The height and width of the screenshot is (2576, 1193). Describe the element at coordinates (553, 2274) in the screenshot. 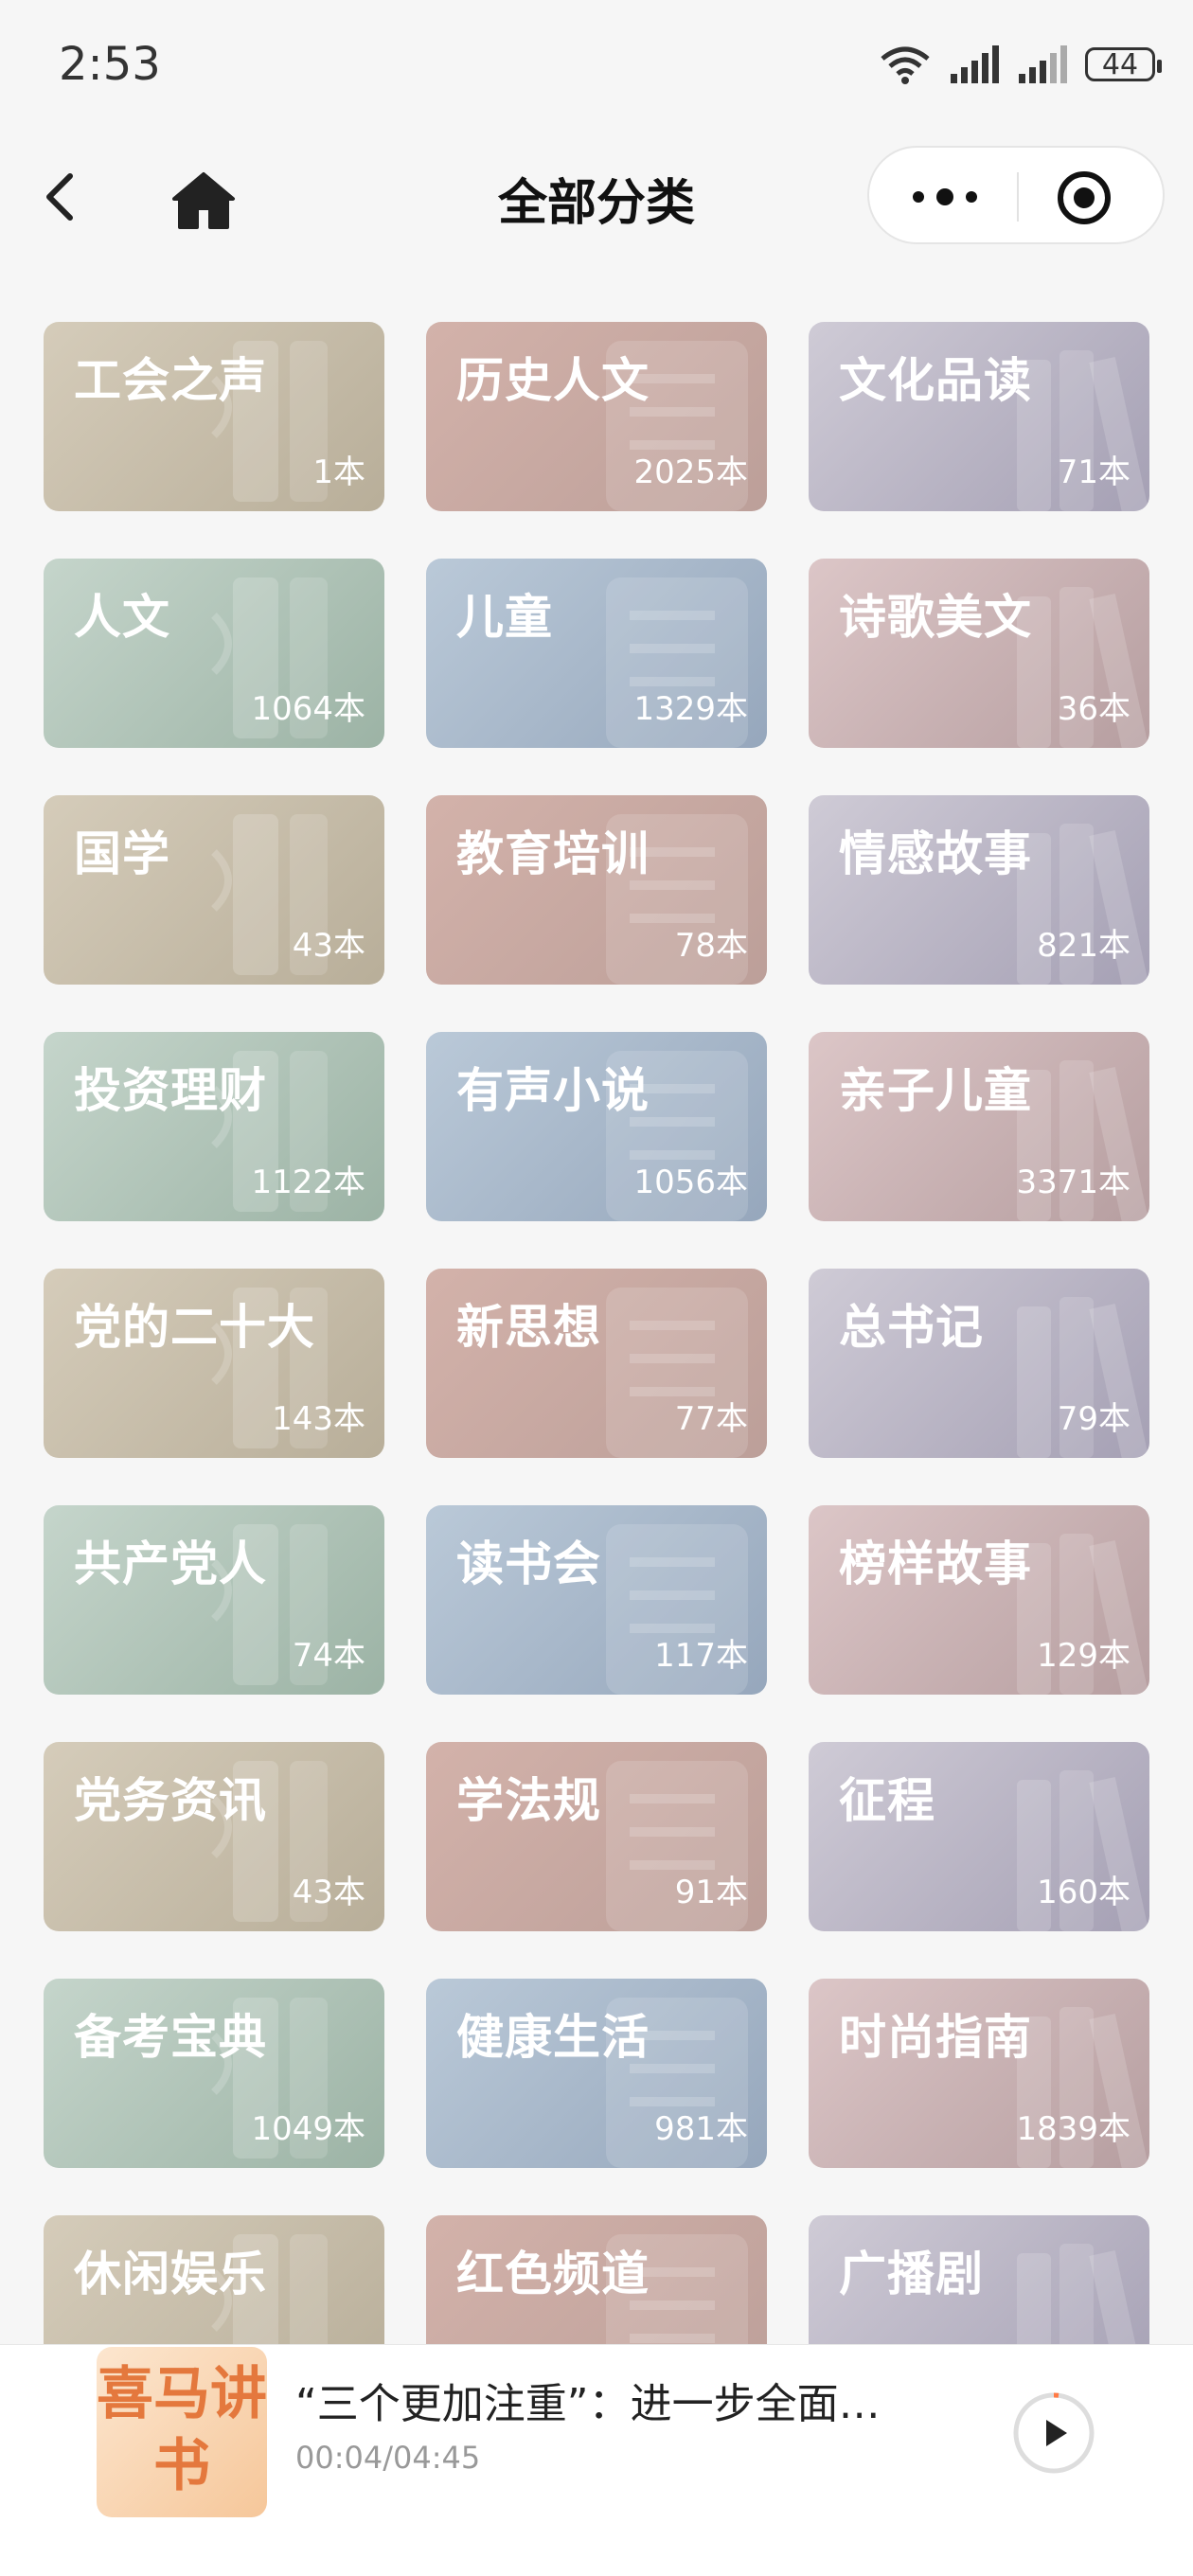

I see `category-title: 红色频道` at that location.